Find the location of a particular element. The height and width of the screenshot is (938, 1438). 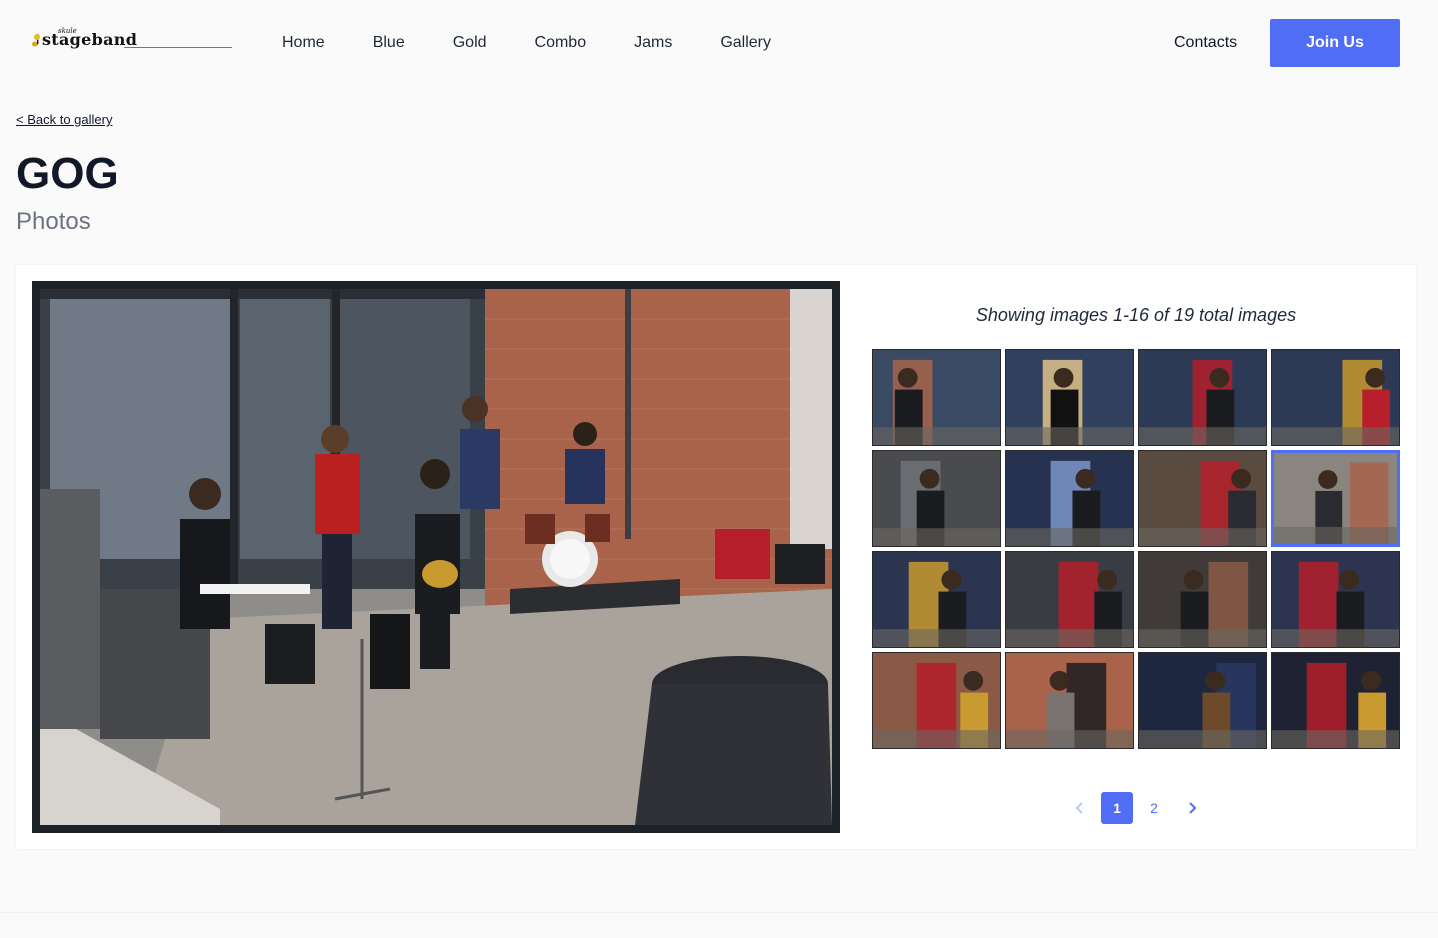

nav-gold: Gold is located at coordinates (470, 43).